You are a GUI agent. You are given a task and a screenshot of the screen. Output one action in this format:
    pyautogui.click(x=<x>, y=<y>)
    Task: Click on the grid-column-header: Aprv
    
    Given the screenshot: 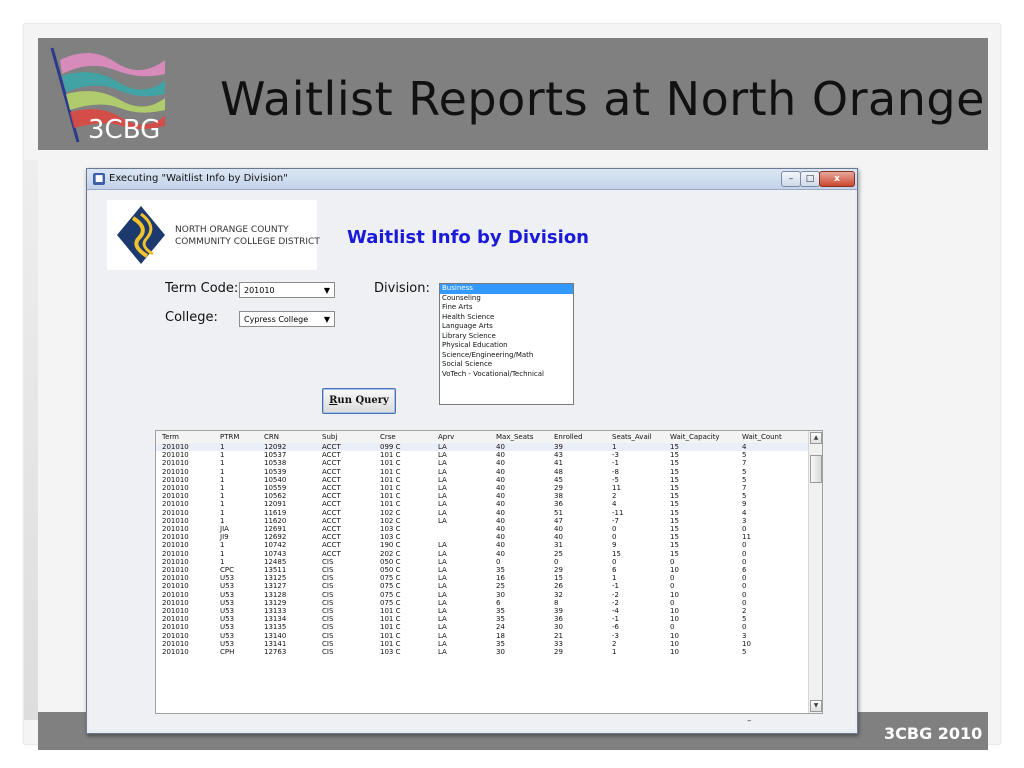 What is the action you would take?
    pyautogui.click(x=446, y=437)
    